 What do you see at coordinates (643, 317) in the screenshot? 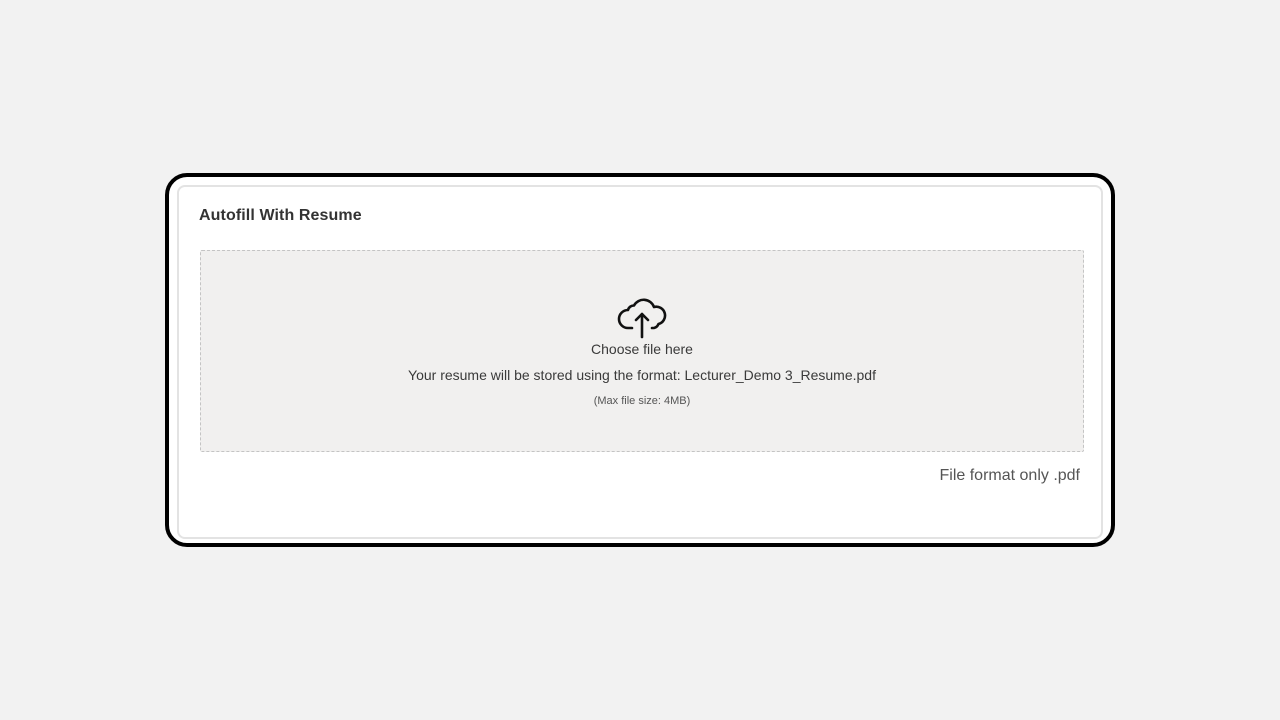
I see `cloud-upload-icon` at bounding box center [643, 317].